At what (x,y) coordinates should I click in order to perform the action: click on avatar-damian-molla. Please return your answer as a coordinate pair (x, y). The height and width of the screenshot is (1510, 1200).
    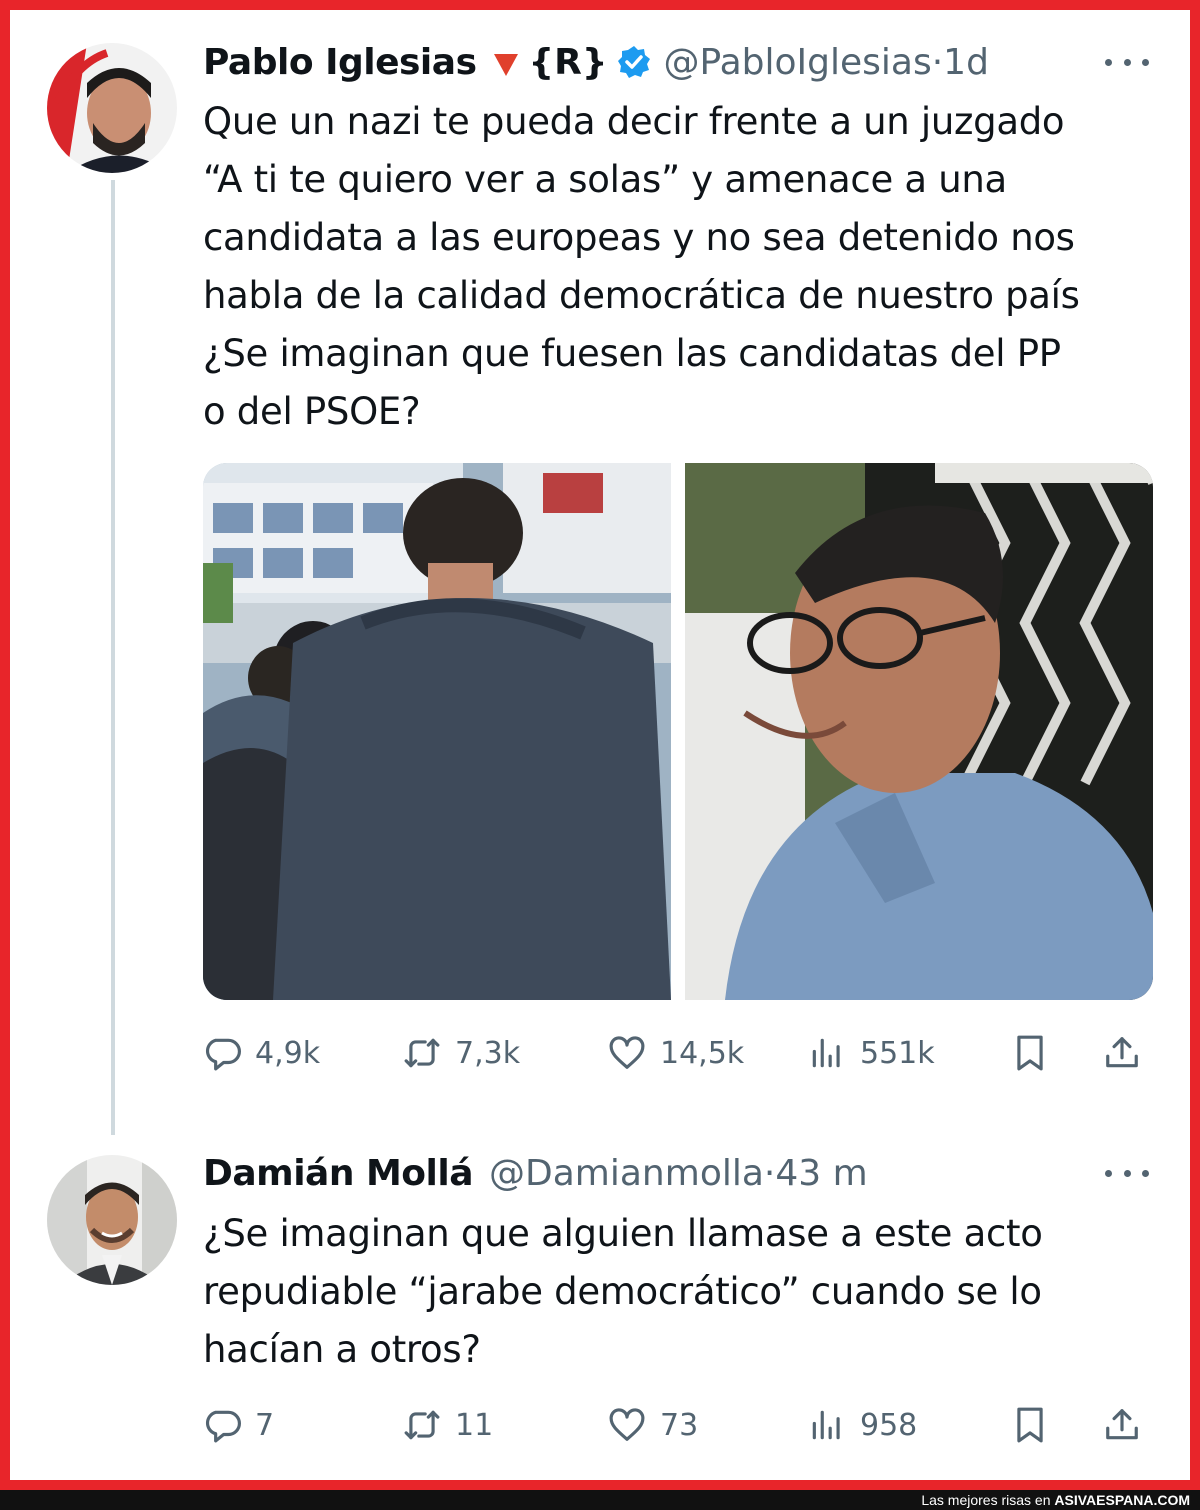
    Looking at the image, I should click on (112, 1220).